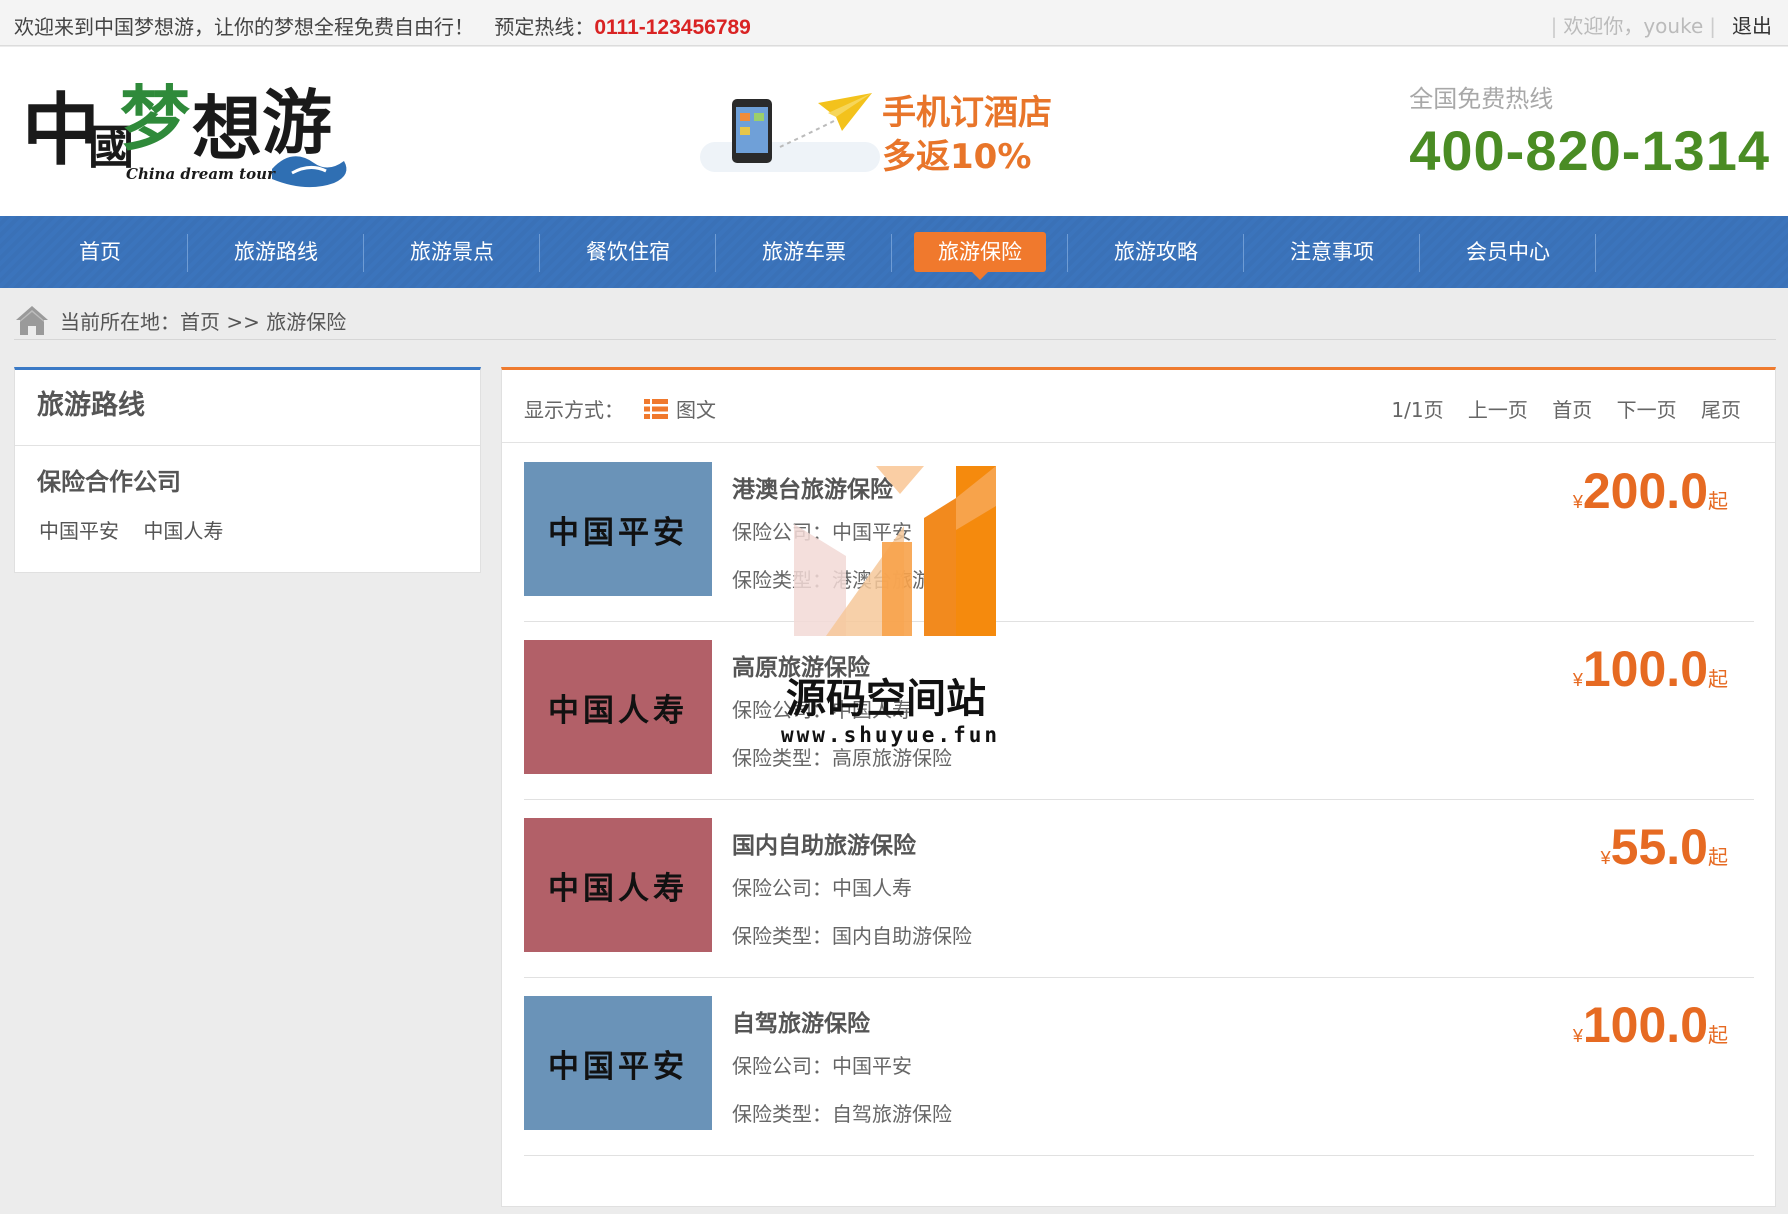 The image size is (1788, 1214). Describe the element at coordinates (1156, 252) in the screenshot. I see `nav-link: 旅游攻略` at that location.